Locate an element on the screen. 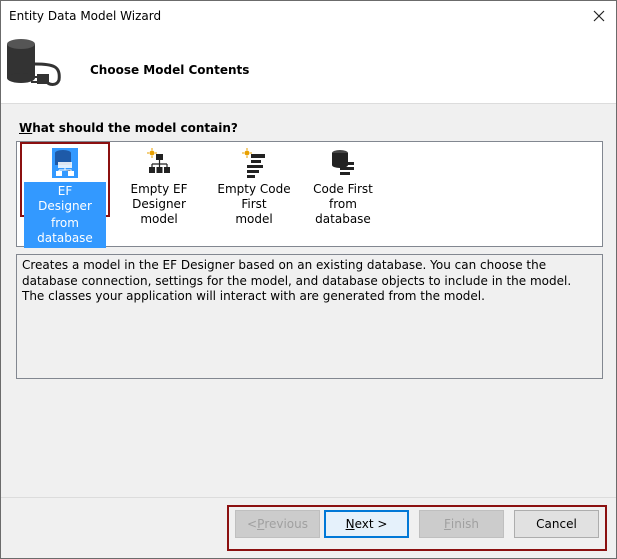  choice-label-line1: Code First from is located at coordinates (343, 196).